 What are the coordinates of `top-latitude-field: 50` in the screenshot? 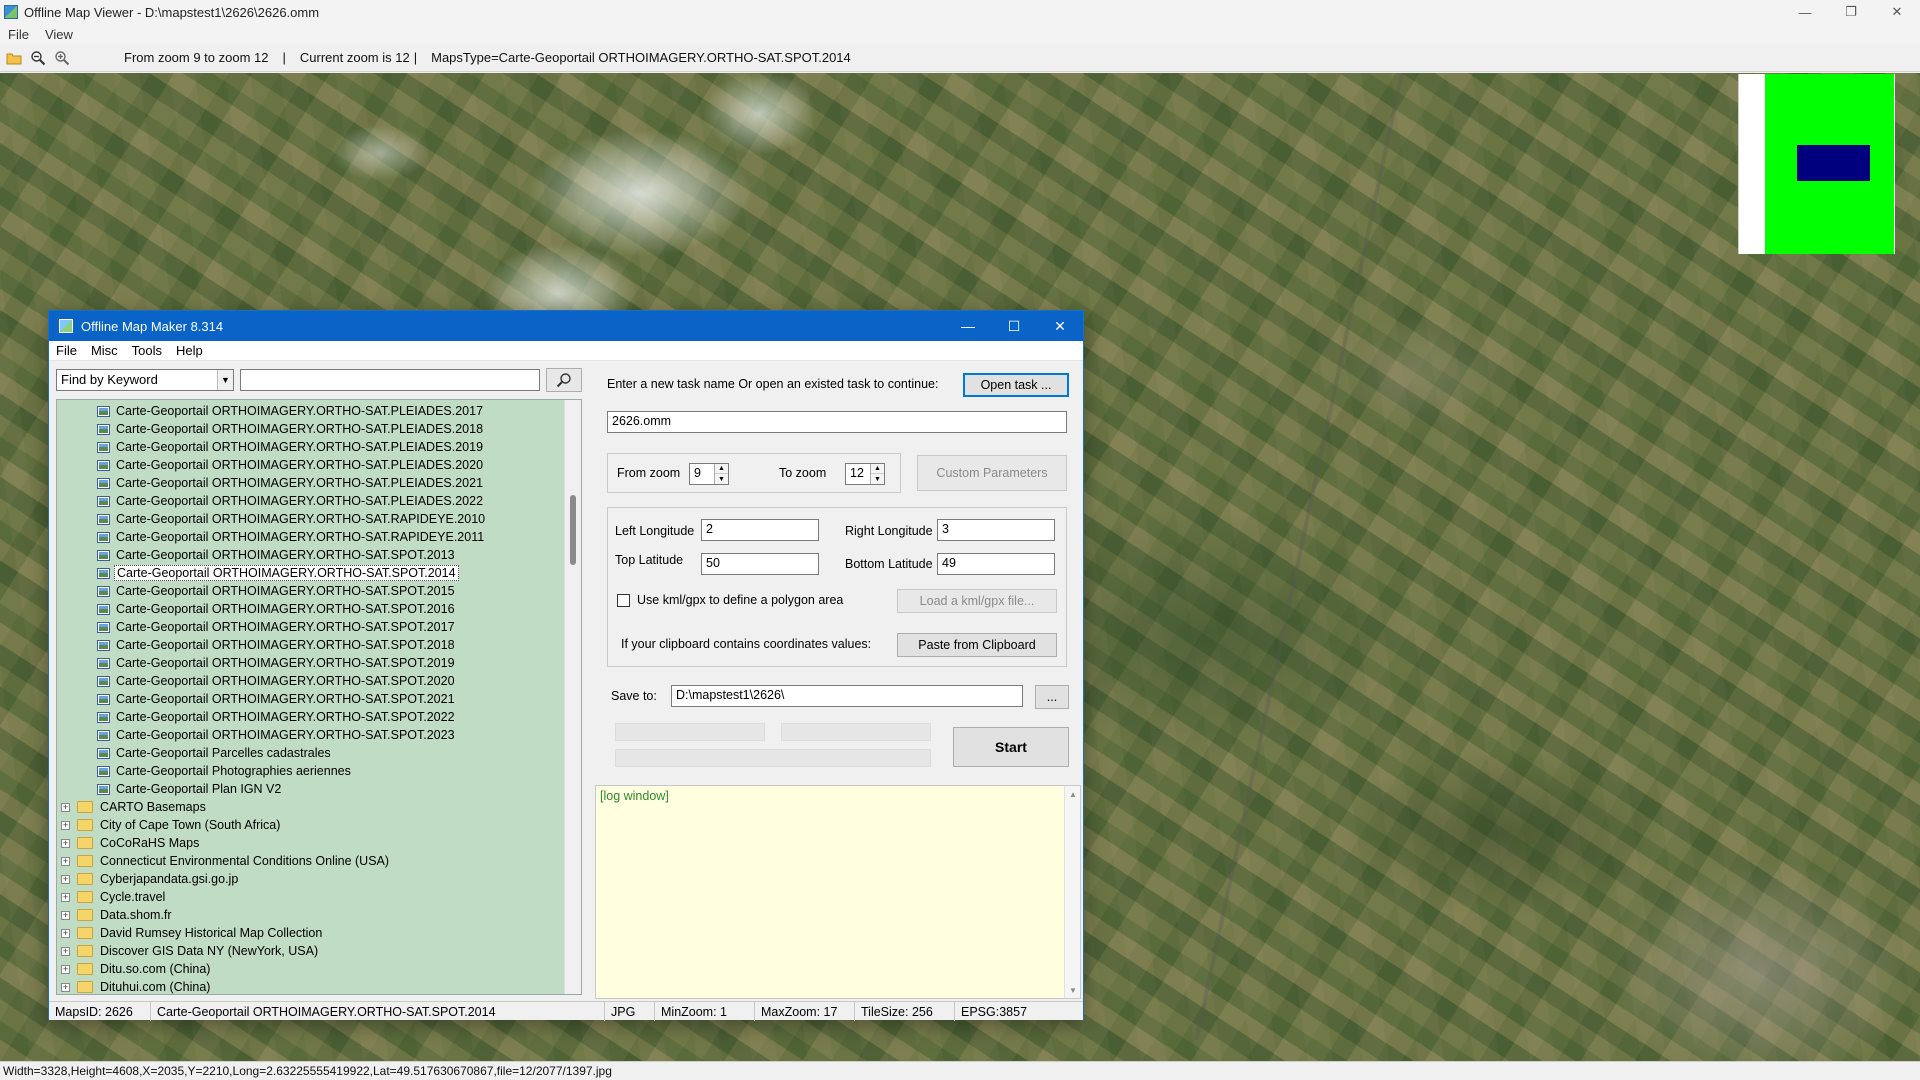 It's located at (760, 564).